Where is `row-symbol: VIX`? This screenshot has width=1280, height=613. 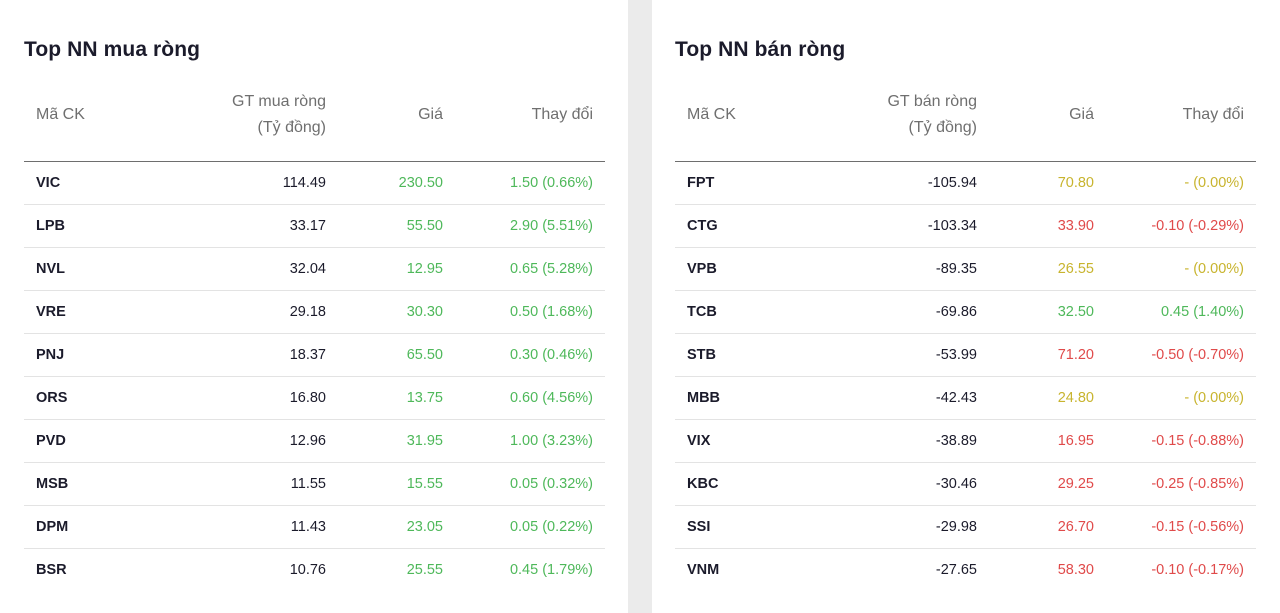
row-symbol: VIX is located at coordinates (735, 441).